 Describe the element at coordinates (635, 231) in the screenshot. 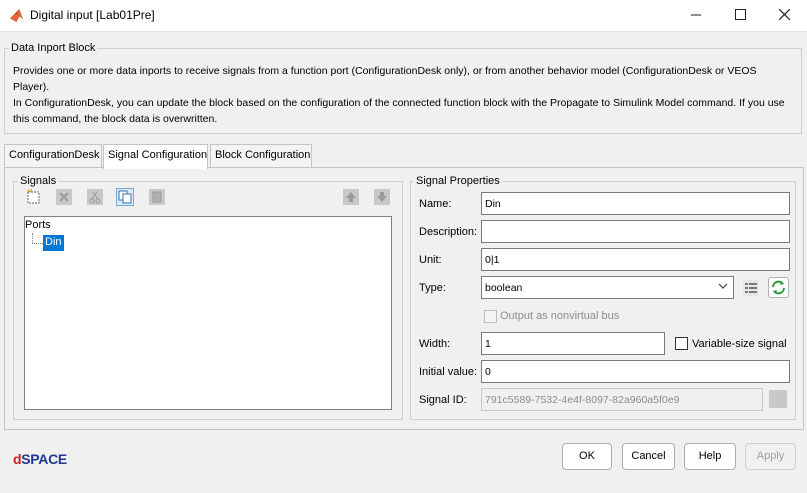

I see `description-field` at that location.